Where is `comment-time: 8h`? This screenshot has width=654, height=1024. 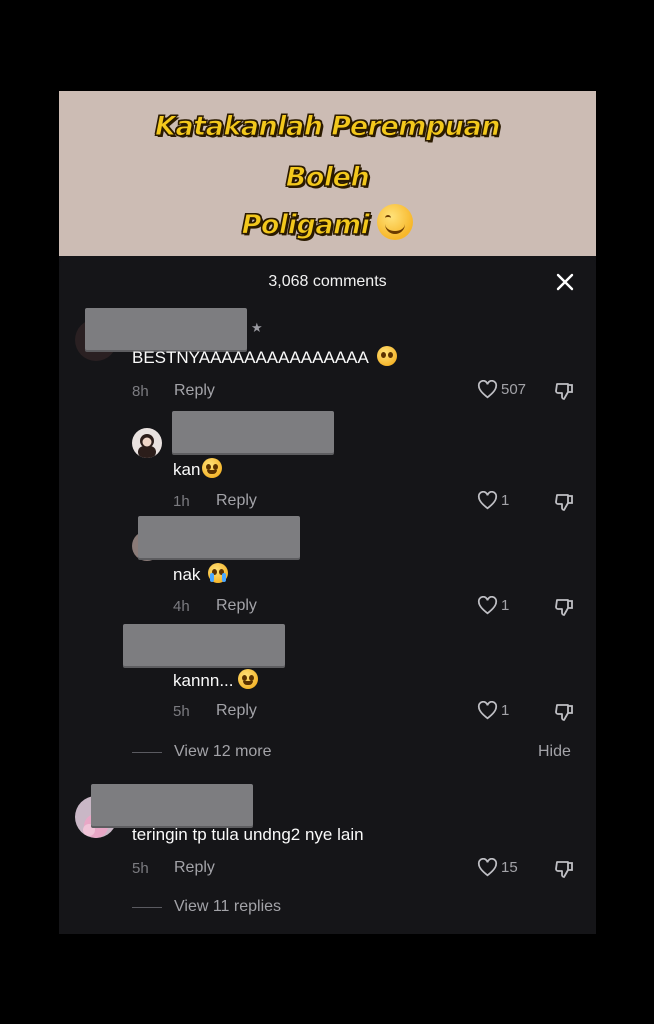 comment-time: 8h is located at coordinates (140, 391).